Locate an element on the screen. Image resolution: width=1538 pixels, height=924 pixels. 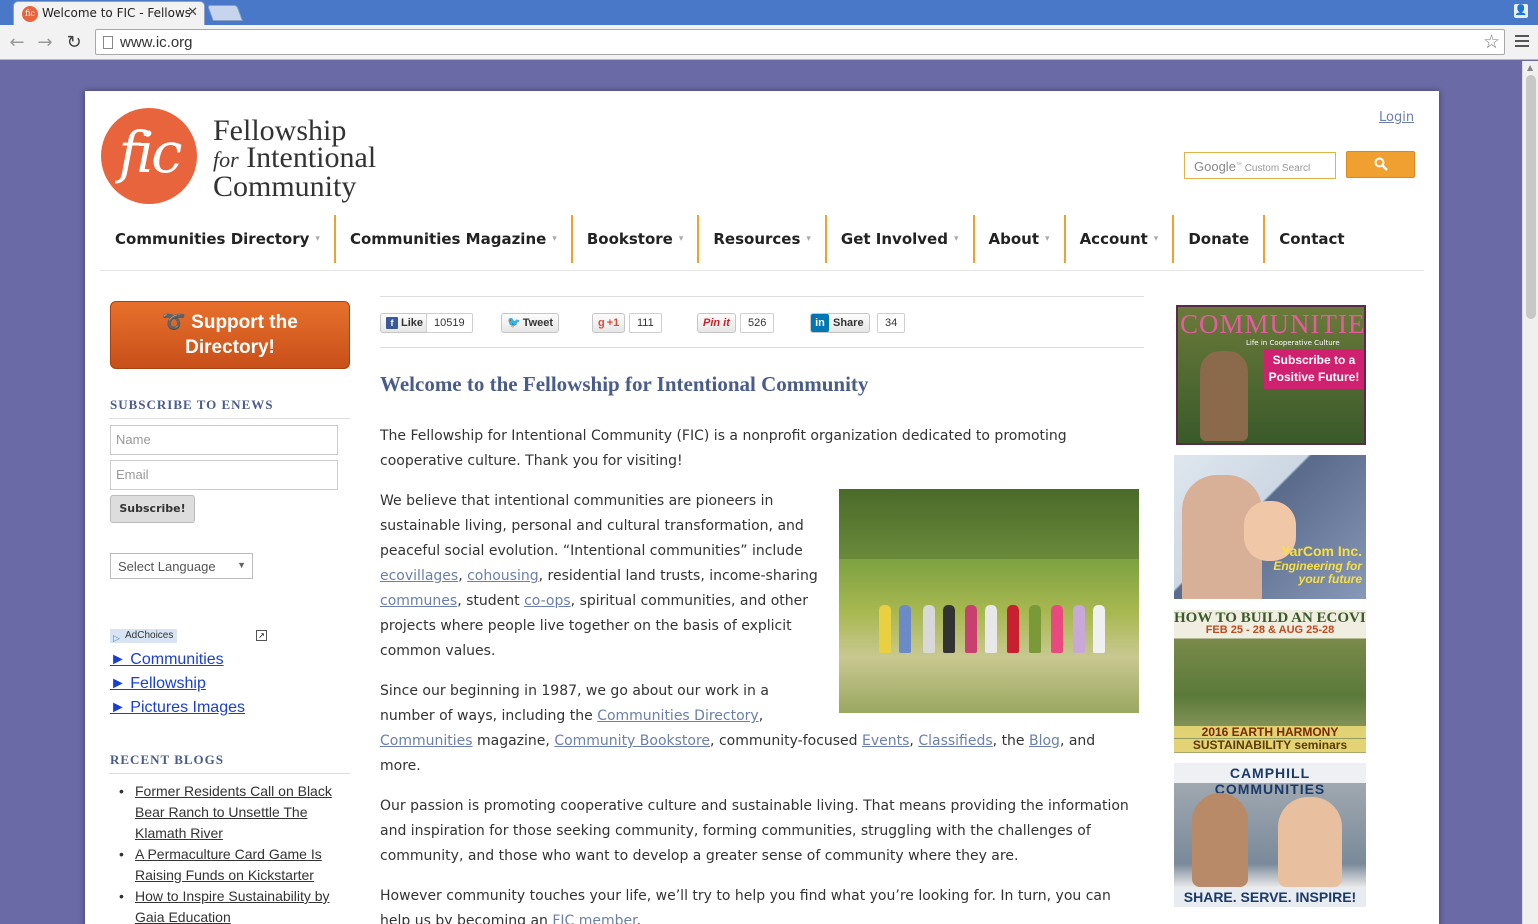
nav-communities-directory: Communities Directory ▾ is located at coordinates (218, 239).